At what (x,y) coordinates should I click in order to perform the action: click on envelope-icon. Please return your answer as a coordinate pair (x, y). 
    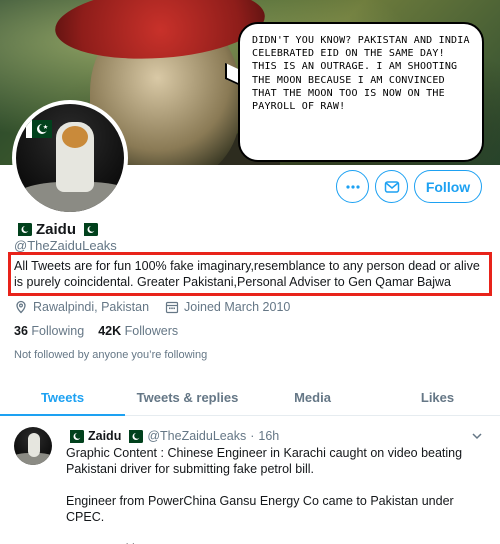
    Looking at the image, I should click on (391, 186).